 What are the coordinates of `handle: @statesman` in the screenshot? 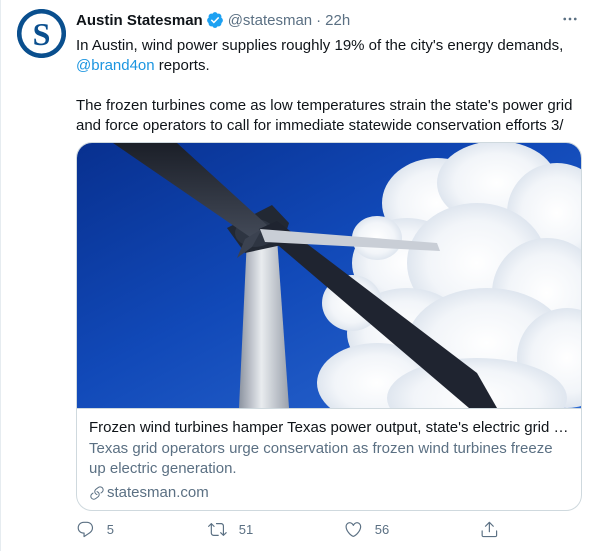 It's located at (270, 20).